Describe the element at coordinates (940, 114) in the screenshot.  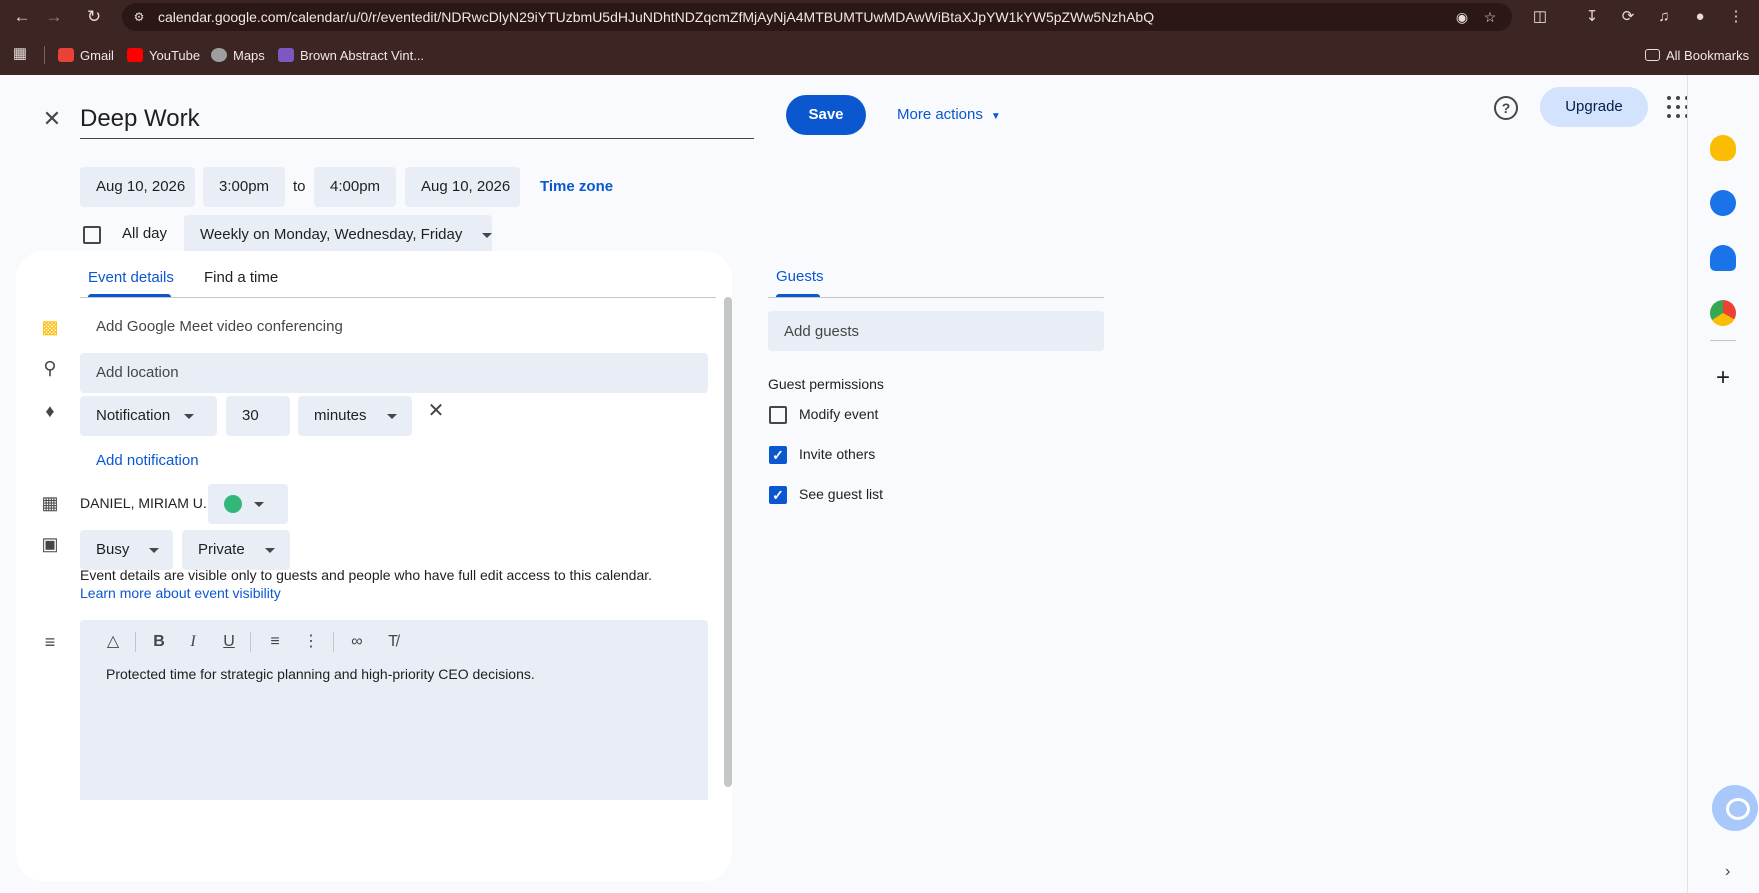
I see `more-actions-label: More actions` at that location.